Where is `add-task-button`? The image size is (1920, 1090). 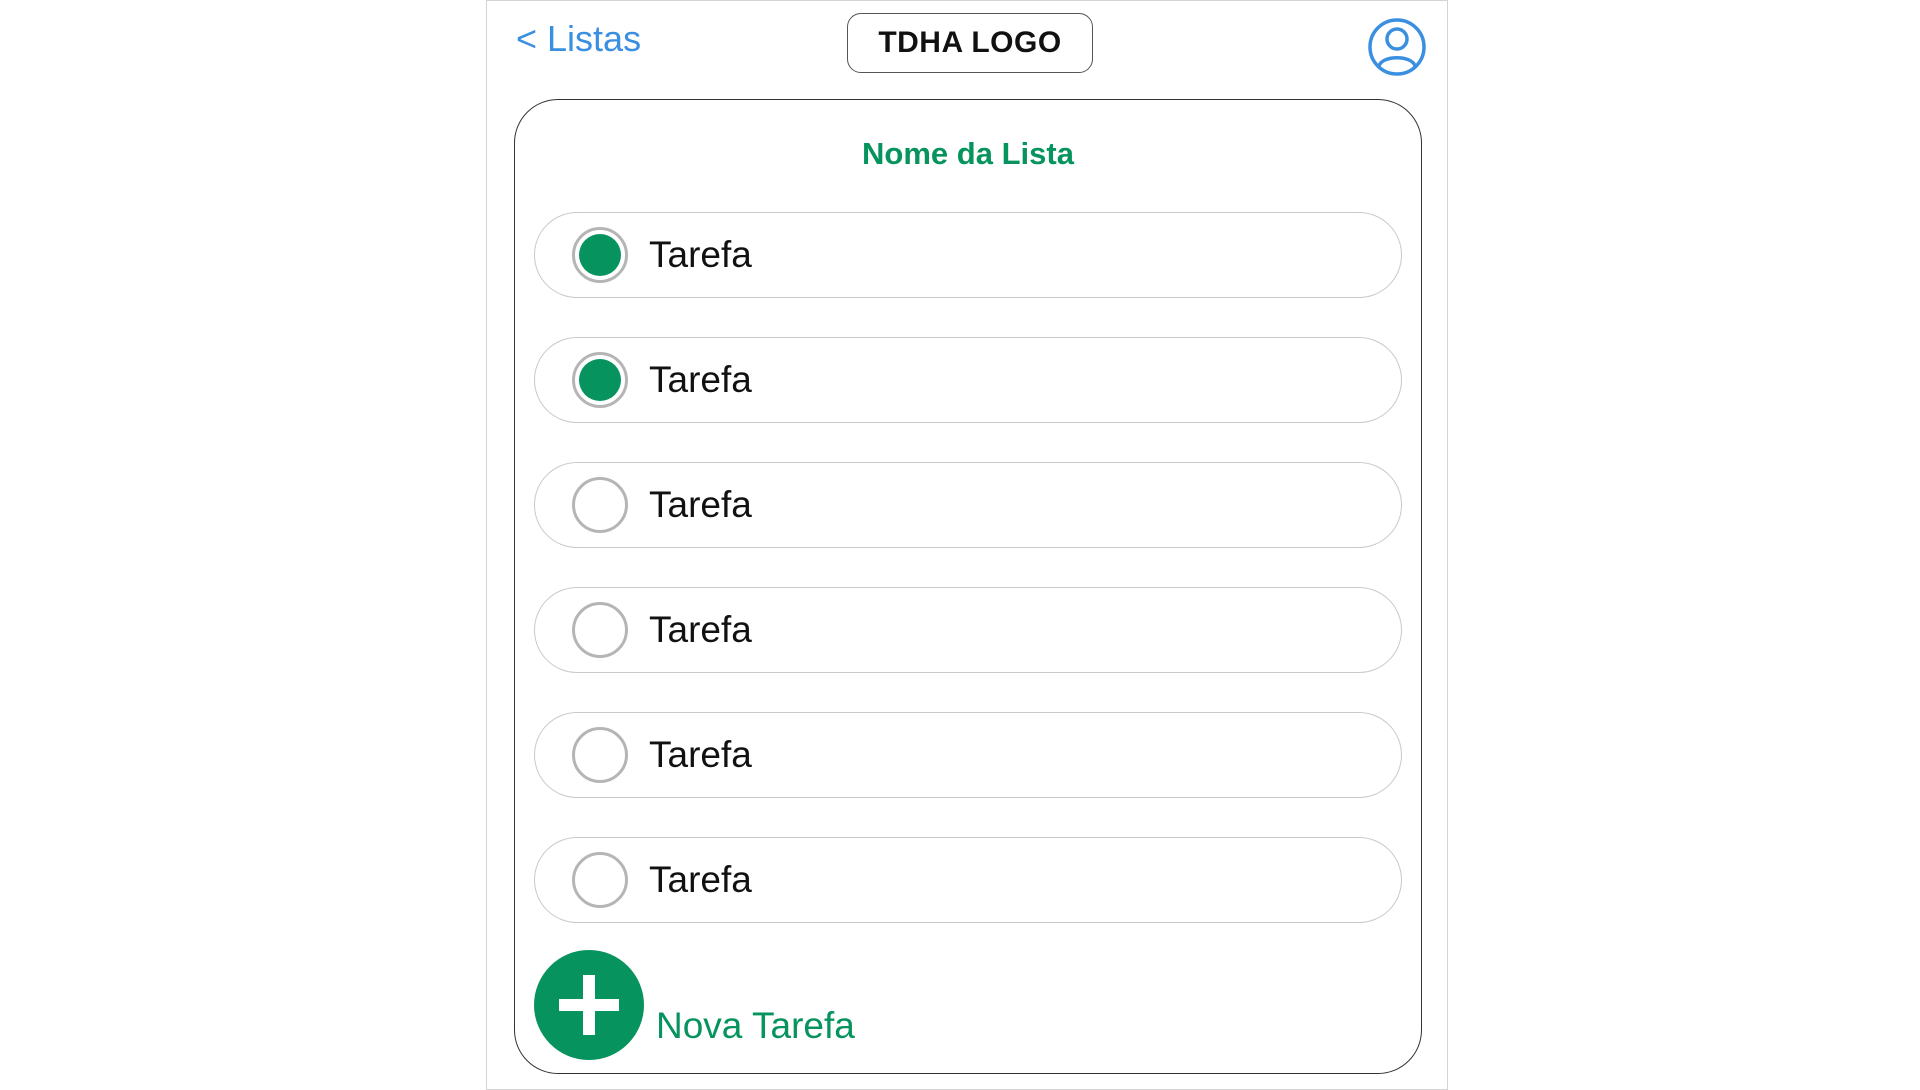
add-task-button is located at coordinates (589, 1005).